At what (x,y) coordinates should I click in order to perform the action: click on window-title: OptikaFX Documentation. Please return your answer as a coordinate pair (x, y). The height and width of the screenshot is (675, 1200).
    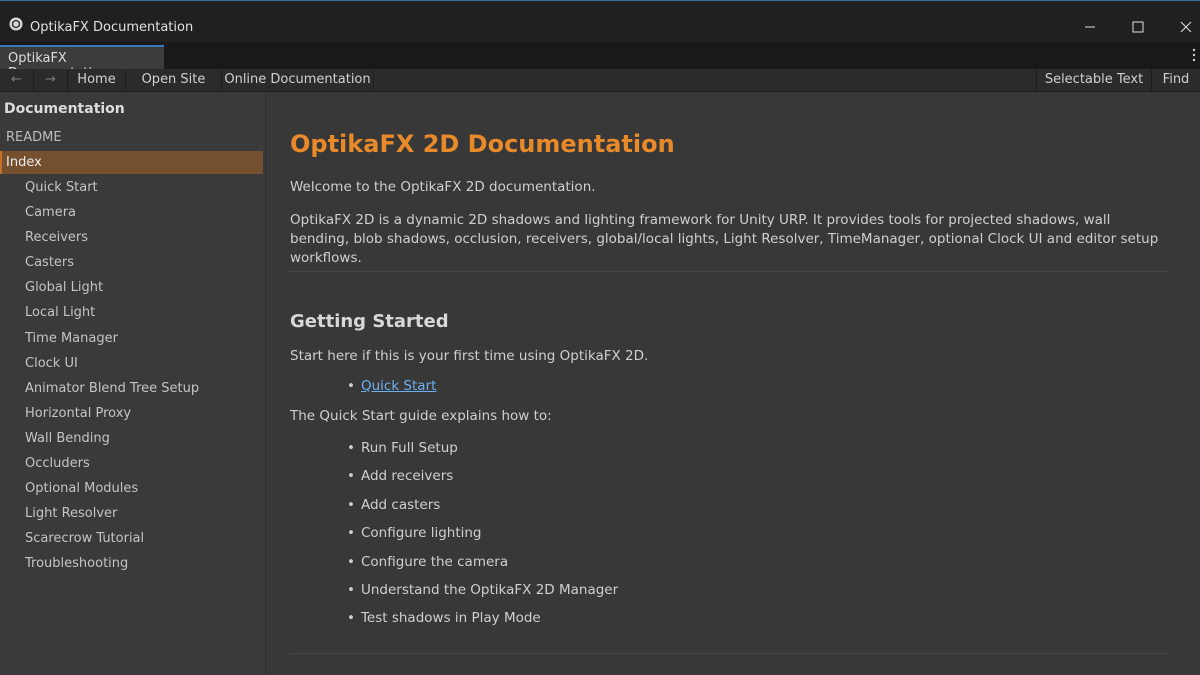
    Looking at the image, I should click on (112, 27).